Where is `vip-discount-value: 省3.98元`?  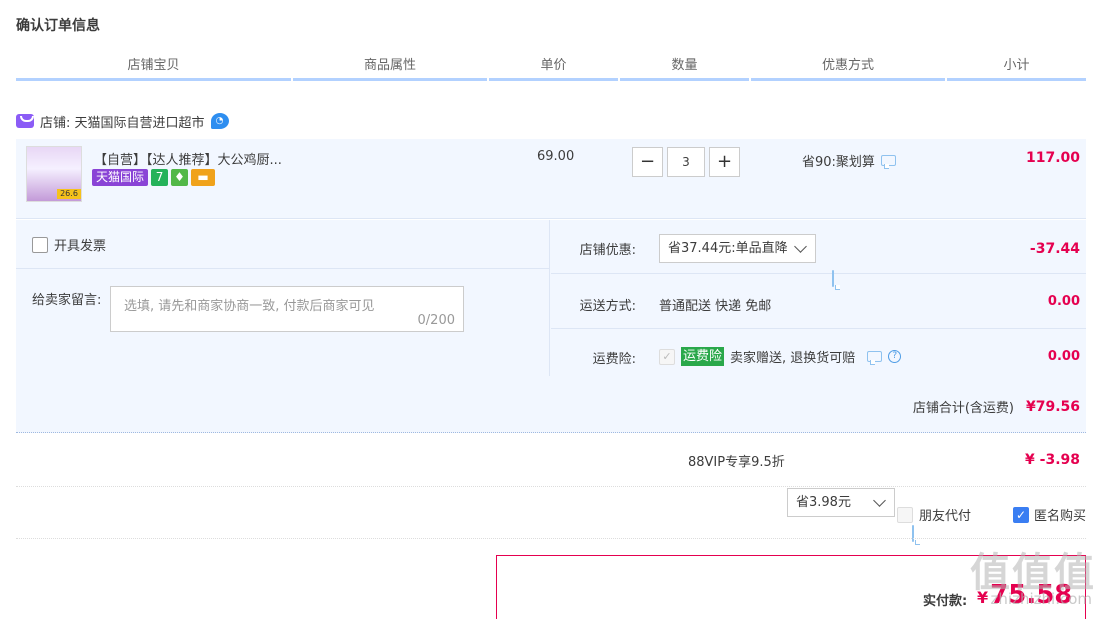 vip-discount-value: 省3.98元 is located at coordinates (823, 502).